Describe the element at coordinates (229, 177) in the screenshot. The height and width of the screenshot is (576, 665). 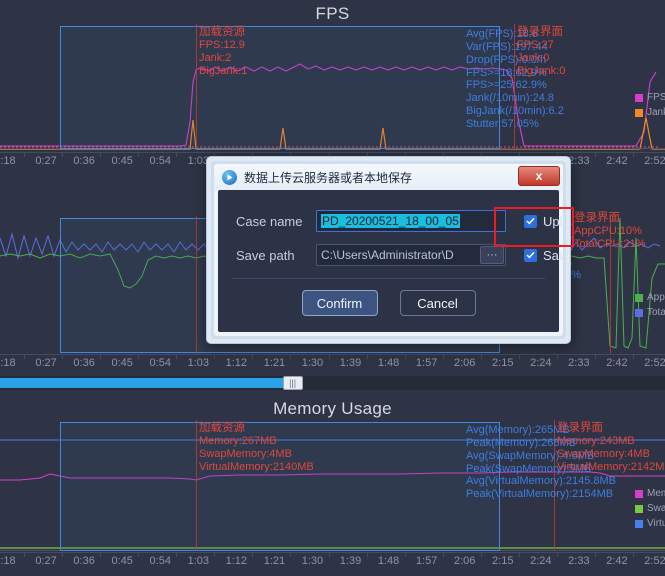
I see `app-logo-icon` at that location.